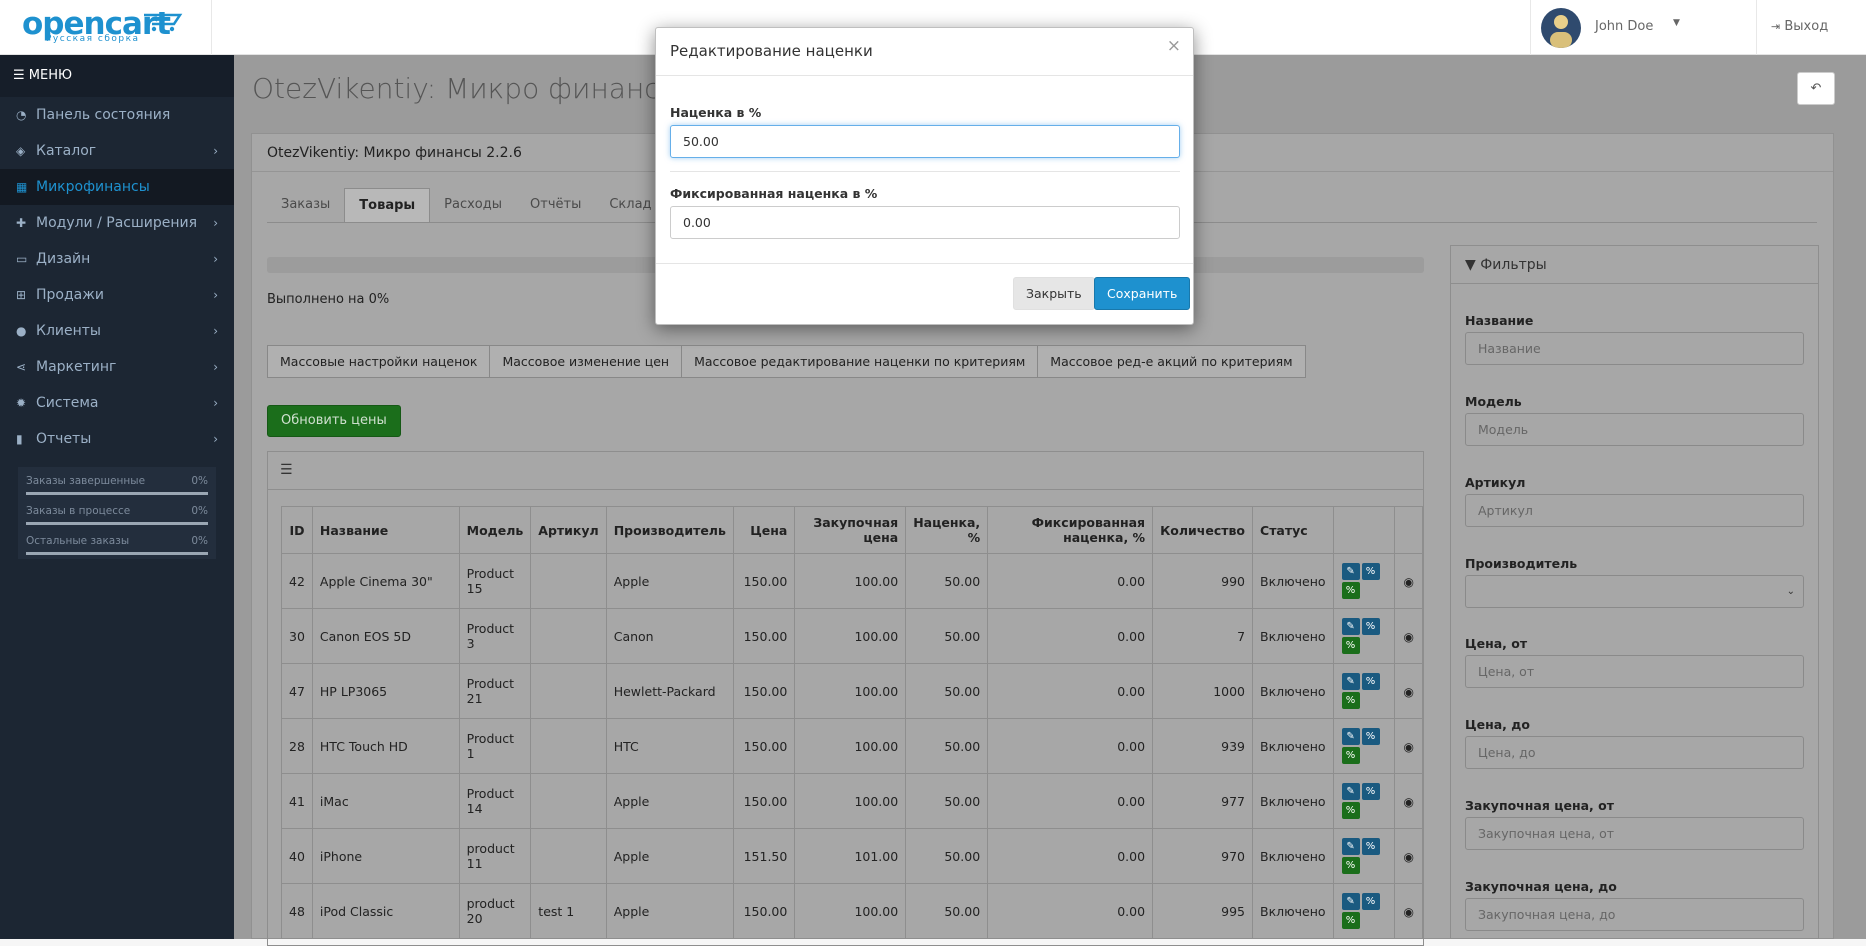 The height and width of the screenshot is (946, 1866). I want to click on logout-button: ⇥ Выход, so click(1811, 27).